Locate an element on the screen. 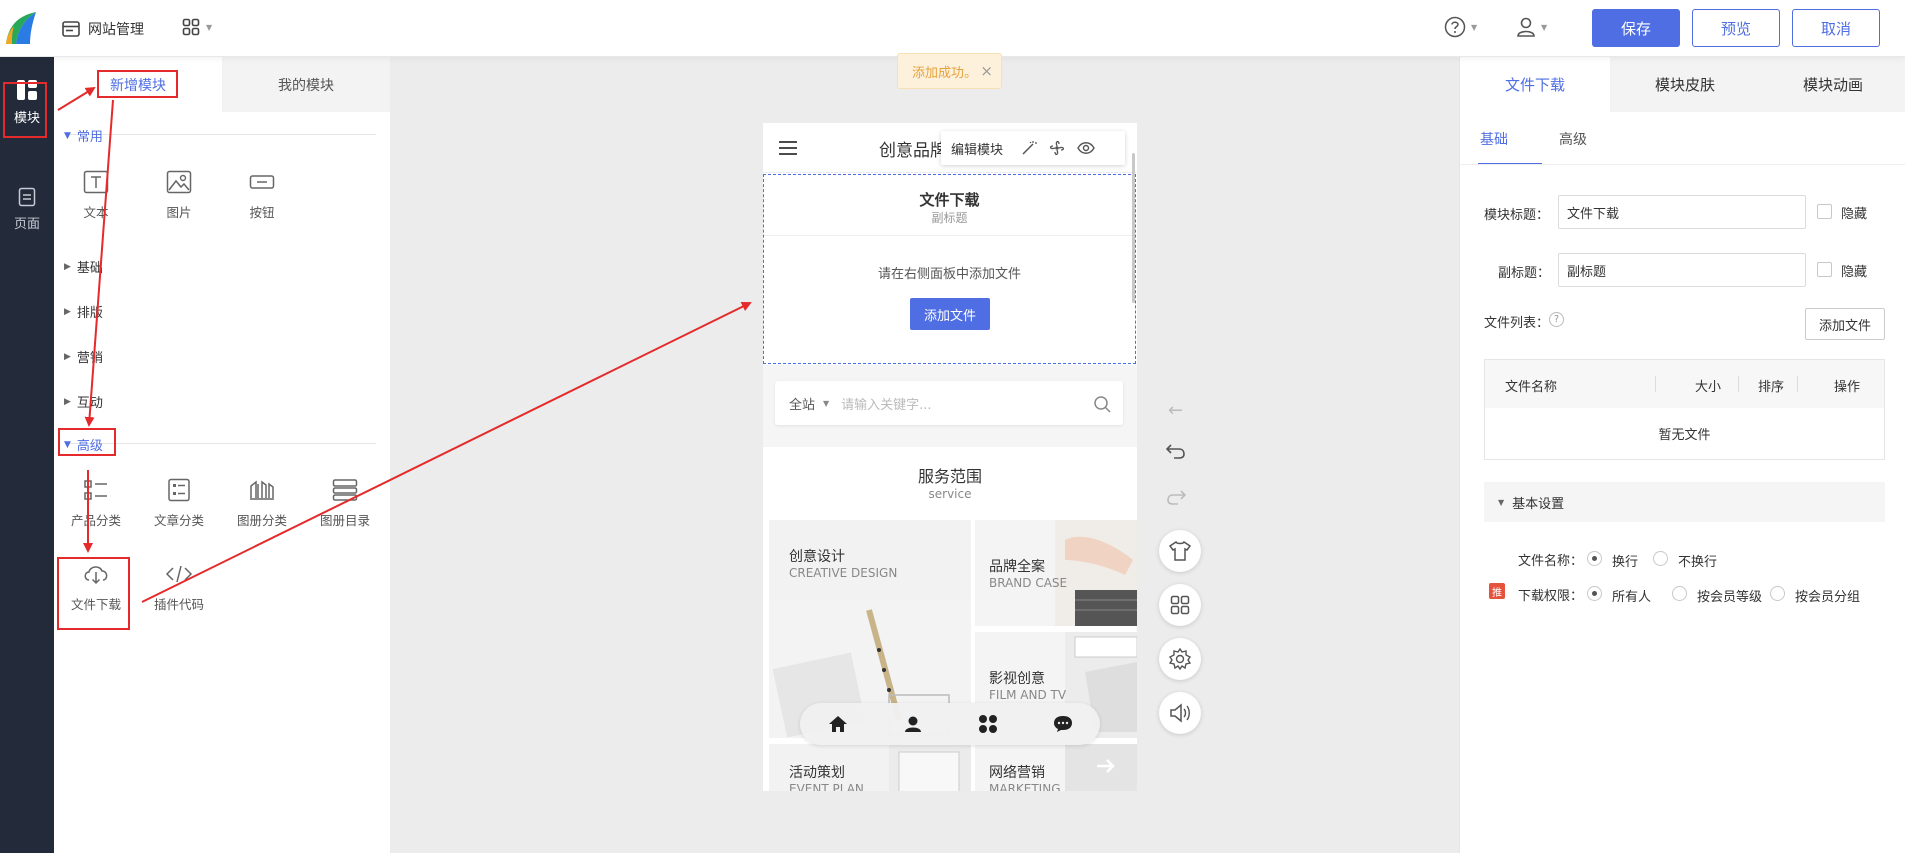  perm-member-group-radio is located at coordinates (1777, 593).